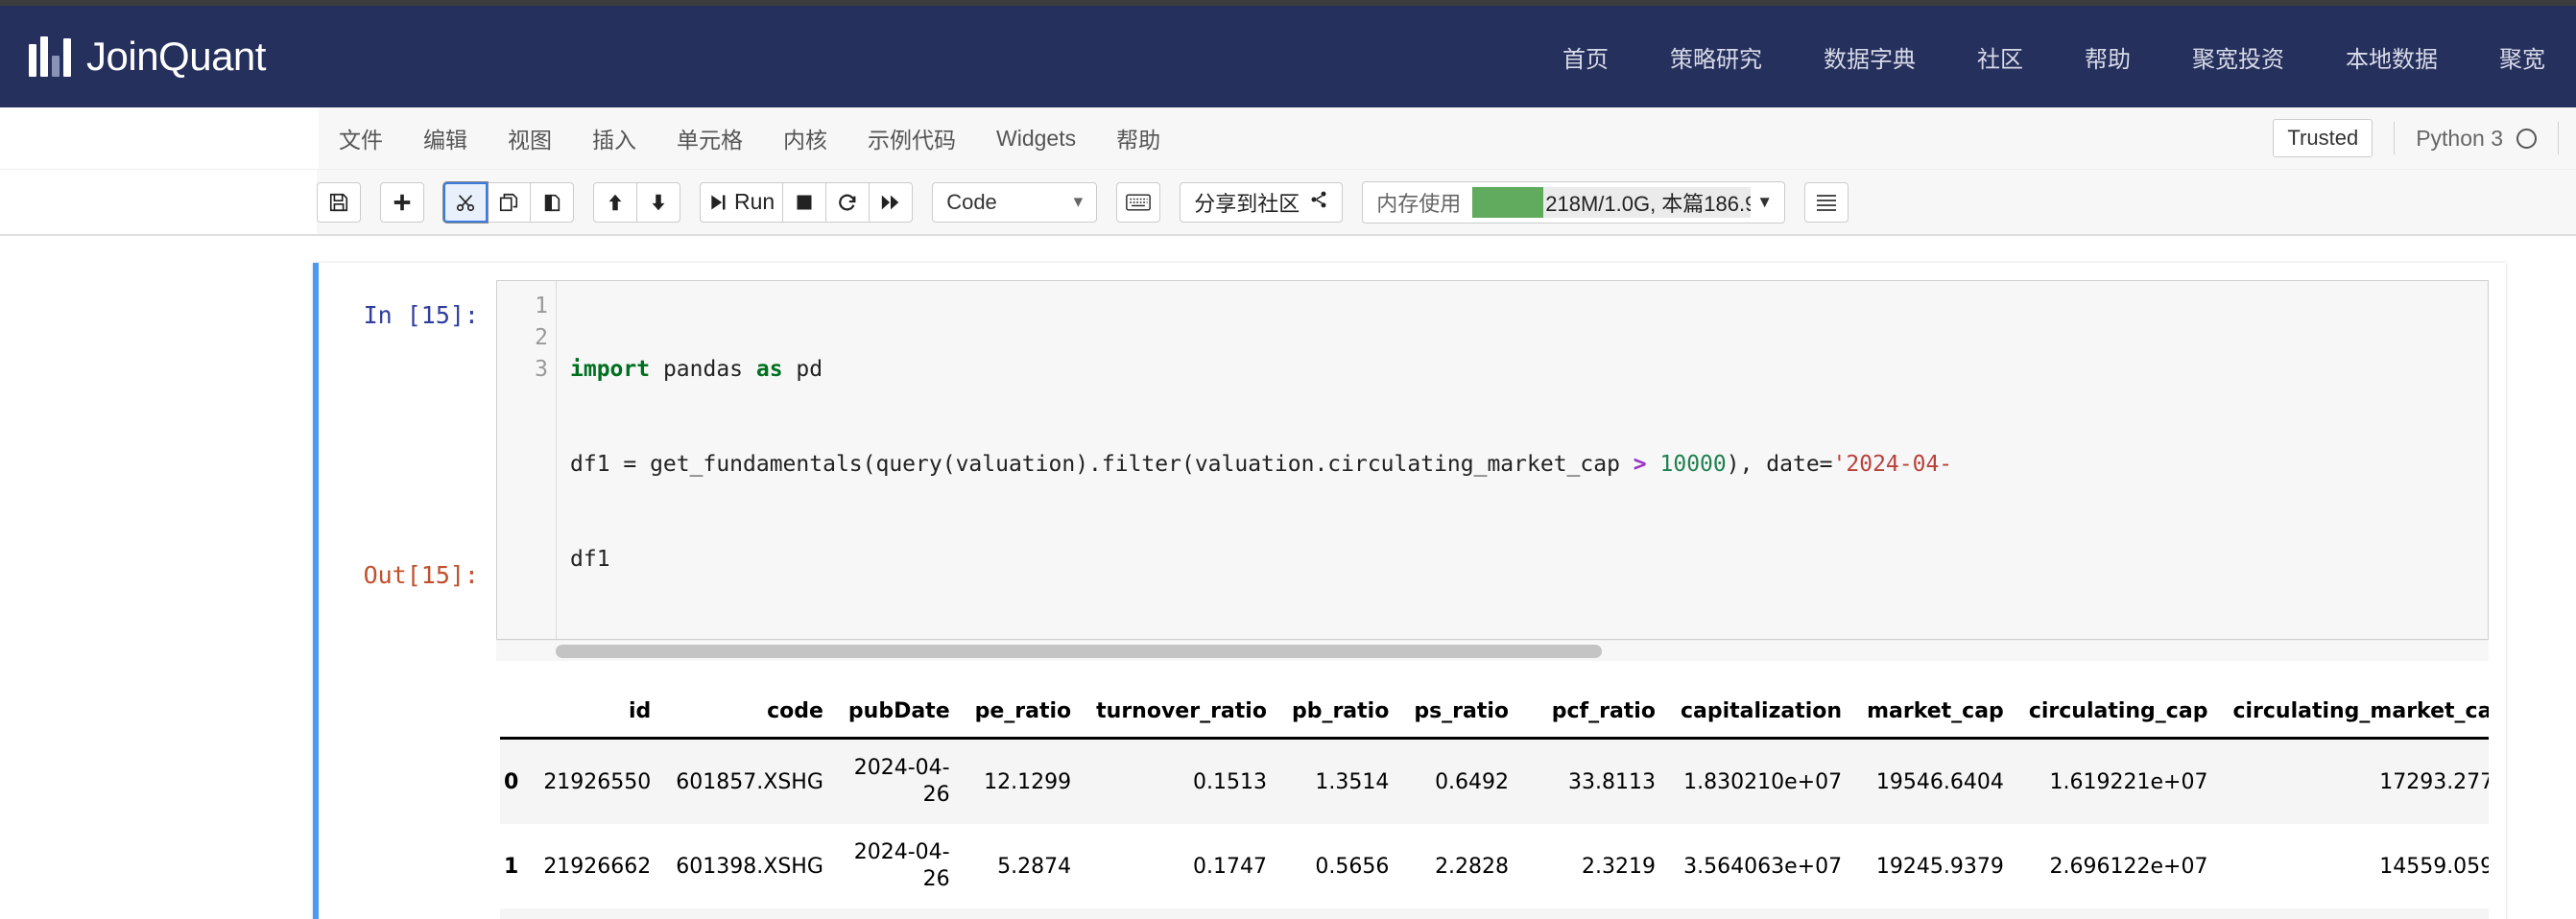 The width and height of the screenshot is (2576, 919). What do you see at coordinates (2000, 57) in the screenshot?
I see `nav-link-community: 社区` at bounding box center [2000, 57].